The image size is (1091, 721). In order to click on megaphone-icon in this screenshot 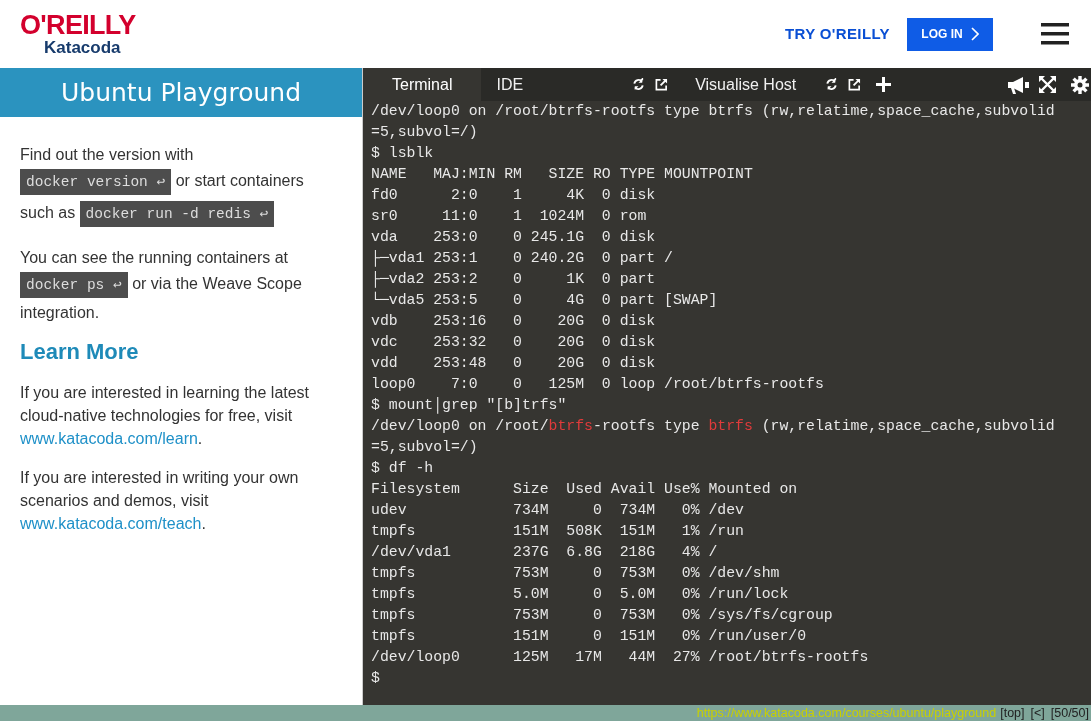, I will do `click(1018, 84)`.